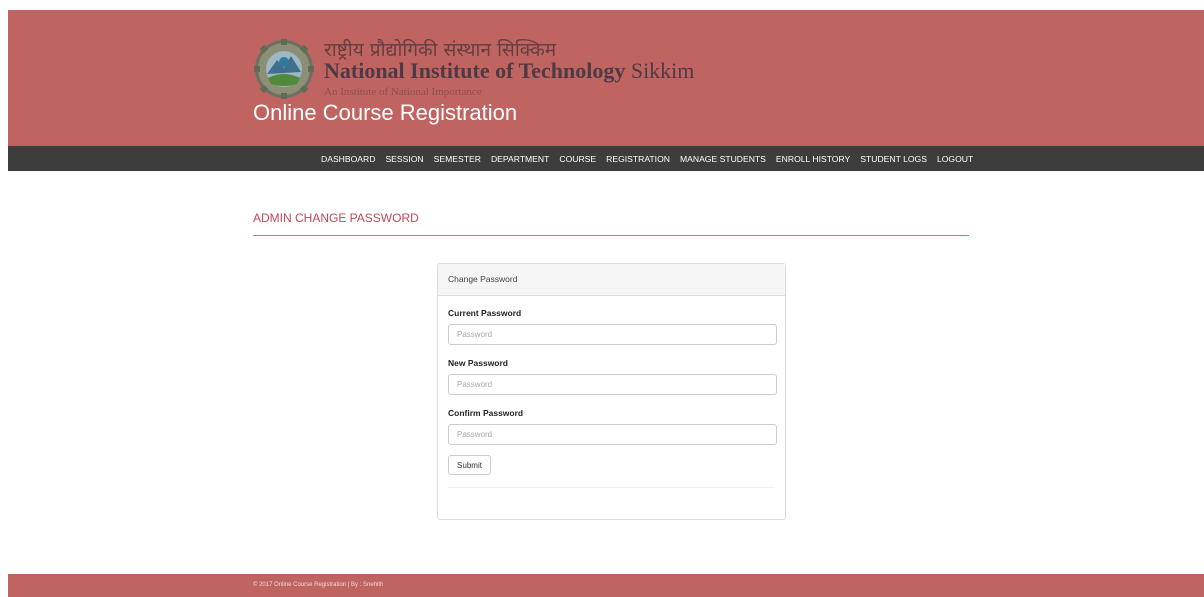 The image size is (1204, 597). Describe the element at coordinates (520, 159) in the screenshot. I see `nav-department: DEPARTMENT` at that location.